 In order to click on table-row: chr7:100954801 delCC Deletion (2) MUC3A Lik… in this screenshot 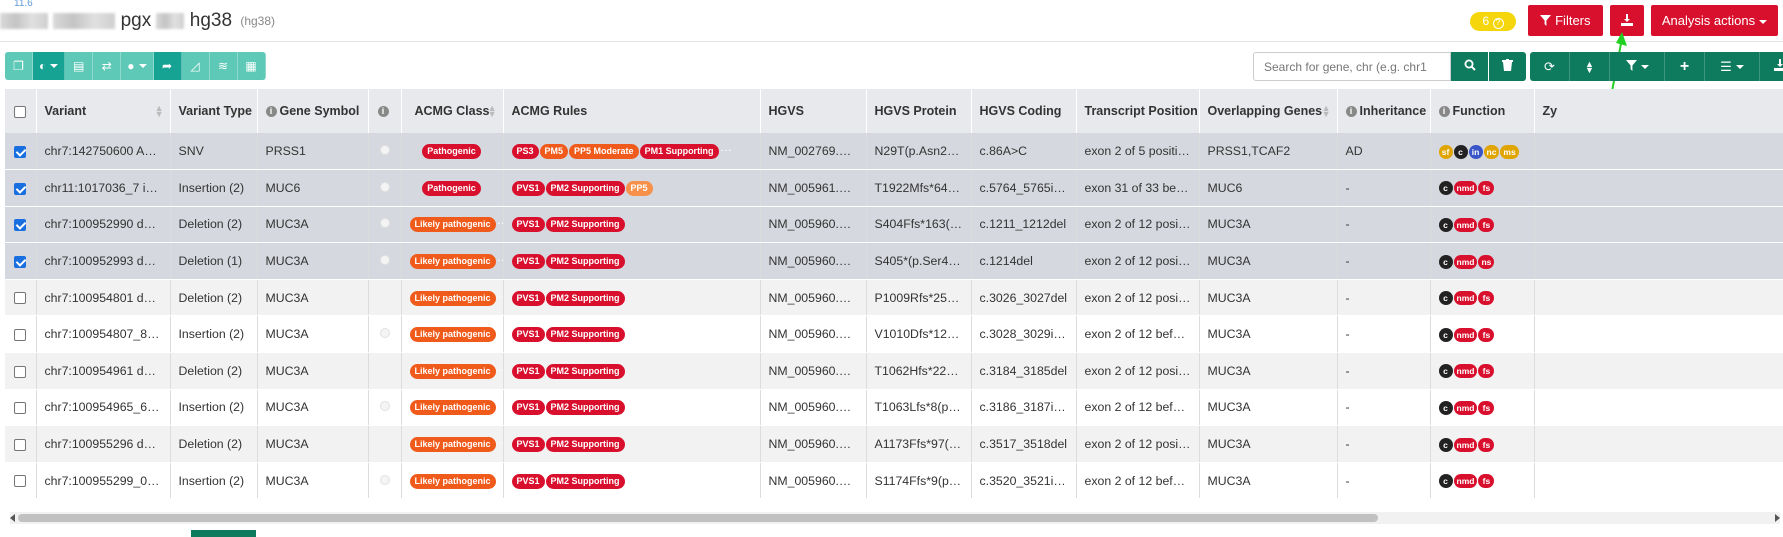, I will do `click(894, 298)`.